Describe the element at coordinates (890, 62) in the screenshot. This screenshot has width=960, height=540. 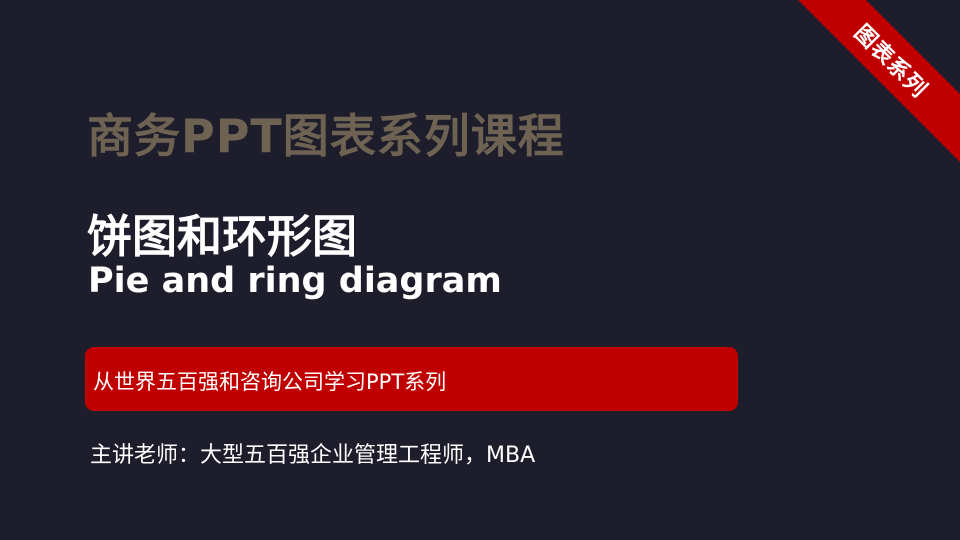
I see `corner-ribbon-label: 图表系列` at that location.